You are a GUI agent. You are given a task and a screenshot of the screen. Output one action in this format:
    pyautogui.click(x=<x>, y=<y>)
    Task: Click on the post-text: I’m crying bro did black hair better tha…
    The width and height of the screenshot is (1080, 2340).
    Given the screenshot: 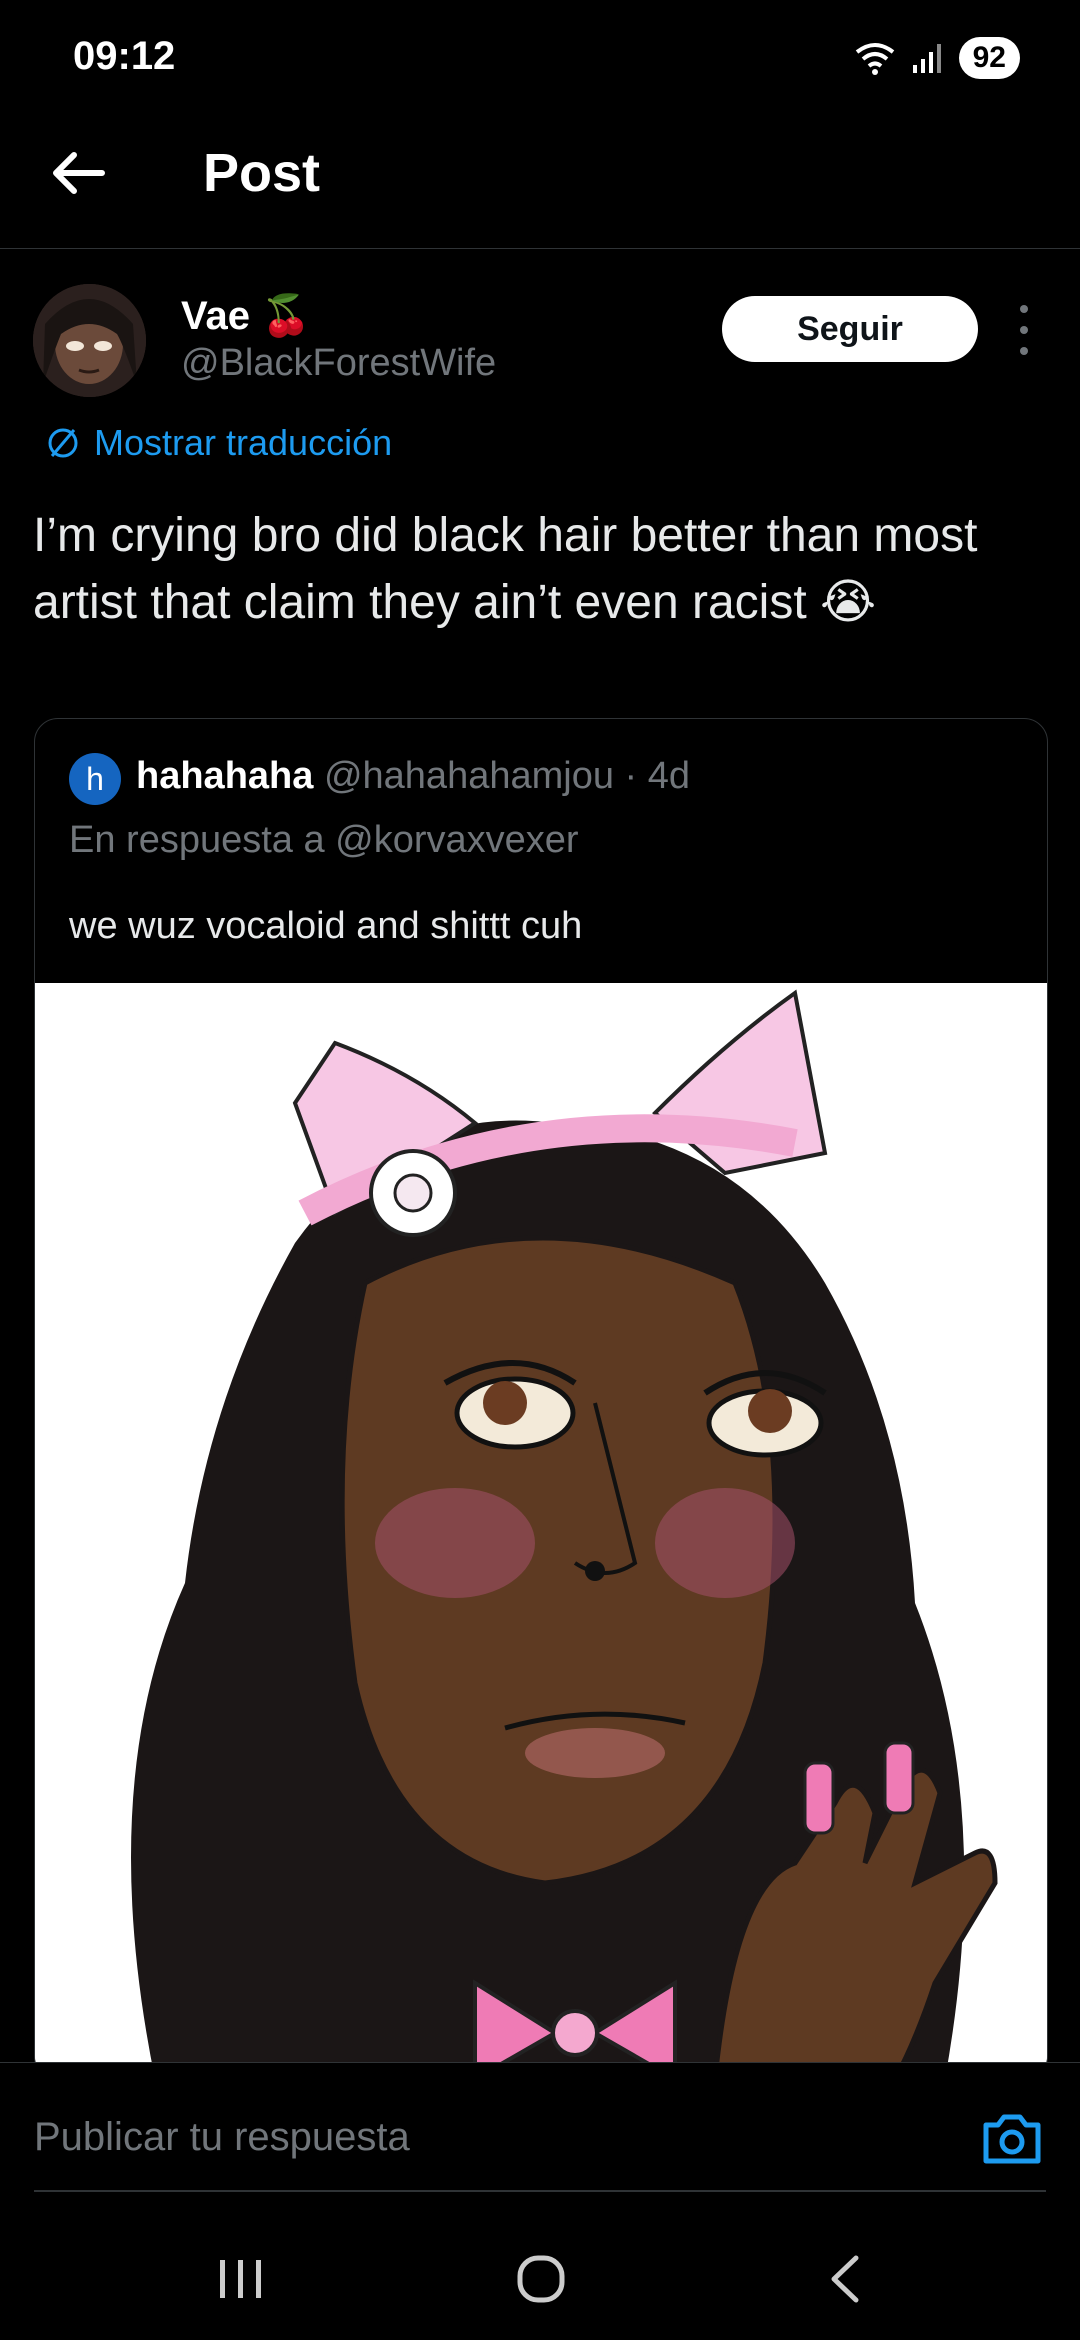 What is the action you would take?
    pyautogui.click(x=505, y=569)
    